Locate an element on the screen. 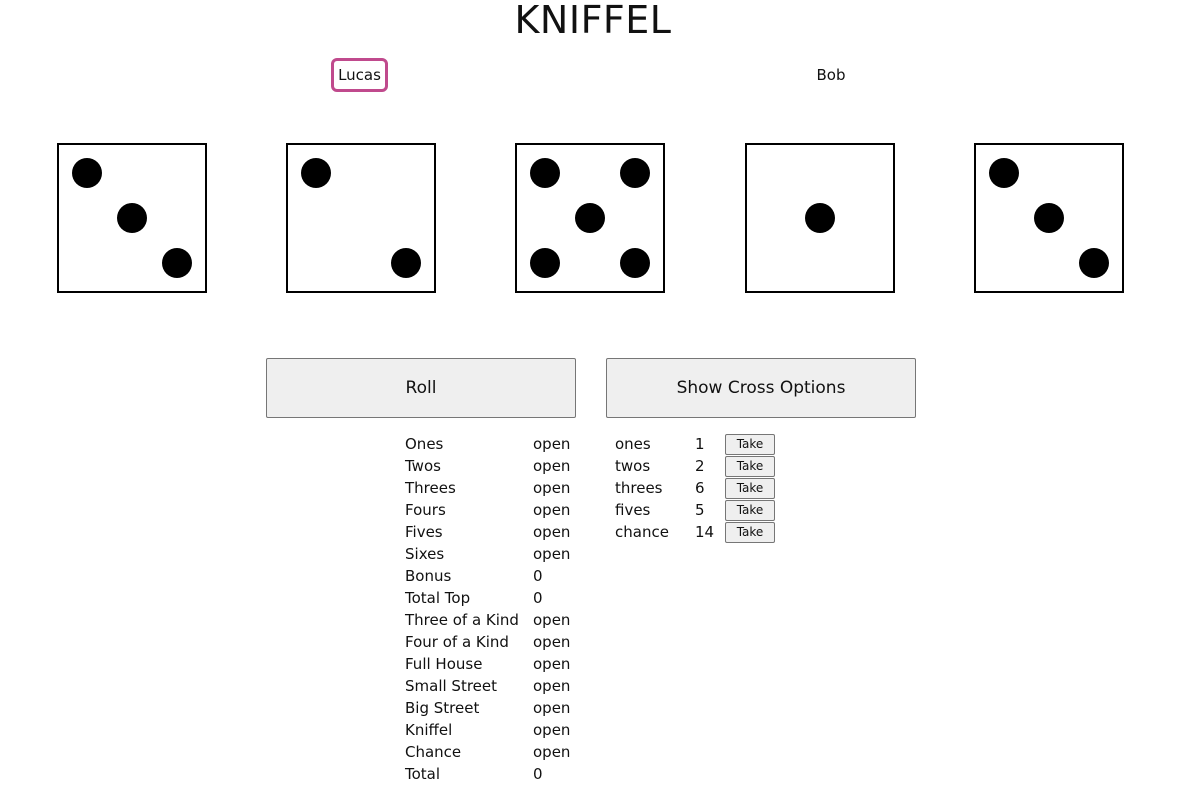 The image size is (1186, 786). score-row-small-street: Small Street open is located at coordinates (494, 686).